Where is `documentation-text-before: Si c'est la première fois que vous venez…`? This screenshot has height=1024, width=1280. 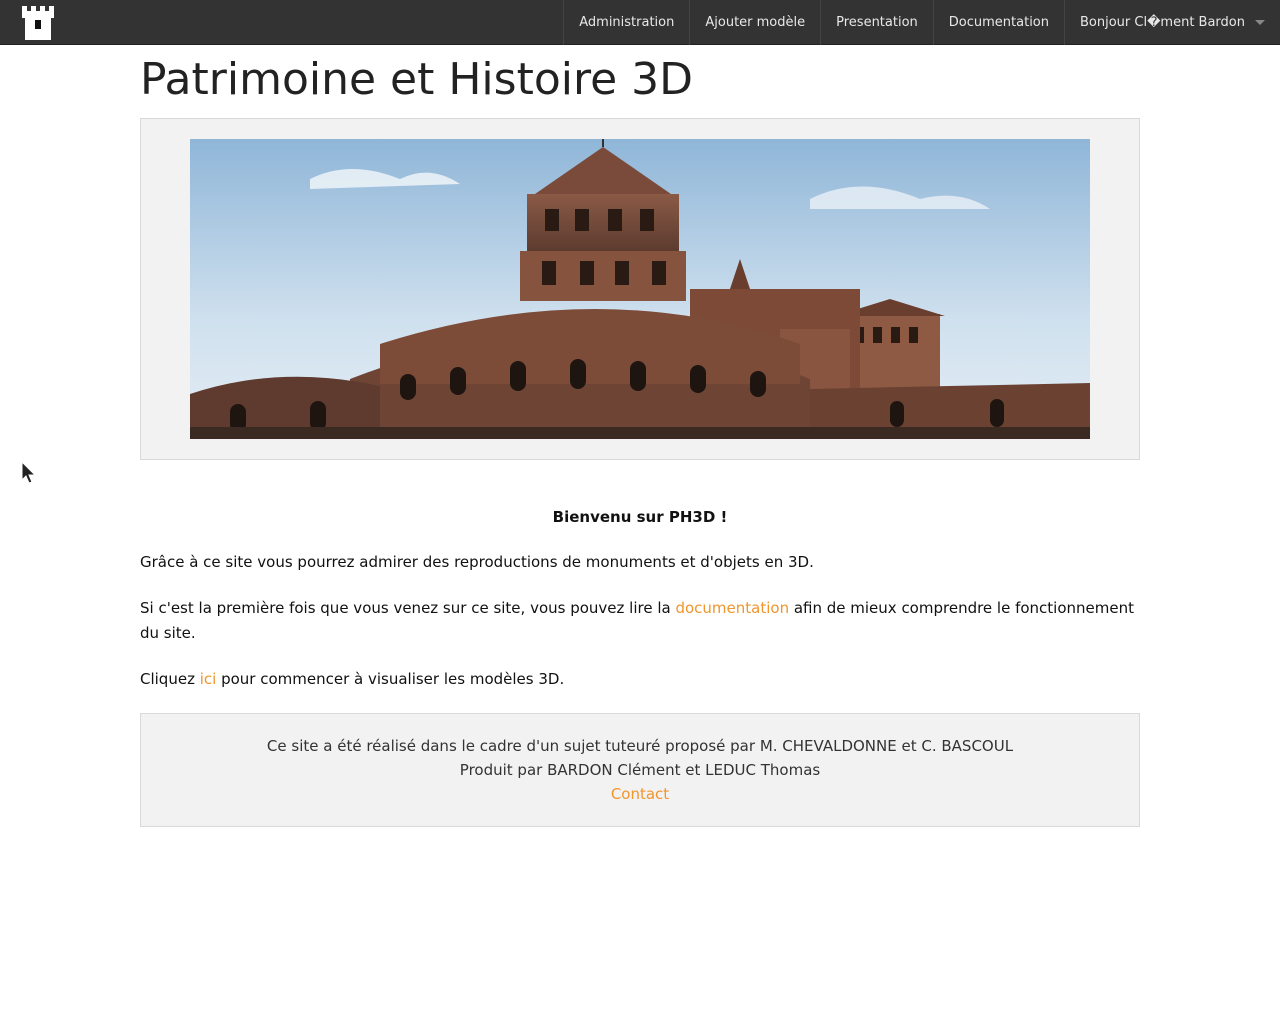
documentation-text-before: Si c'est la première fois que vous venez… is located at coordinates (408, 608).